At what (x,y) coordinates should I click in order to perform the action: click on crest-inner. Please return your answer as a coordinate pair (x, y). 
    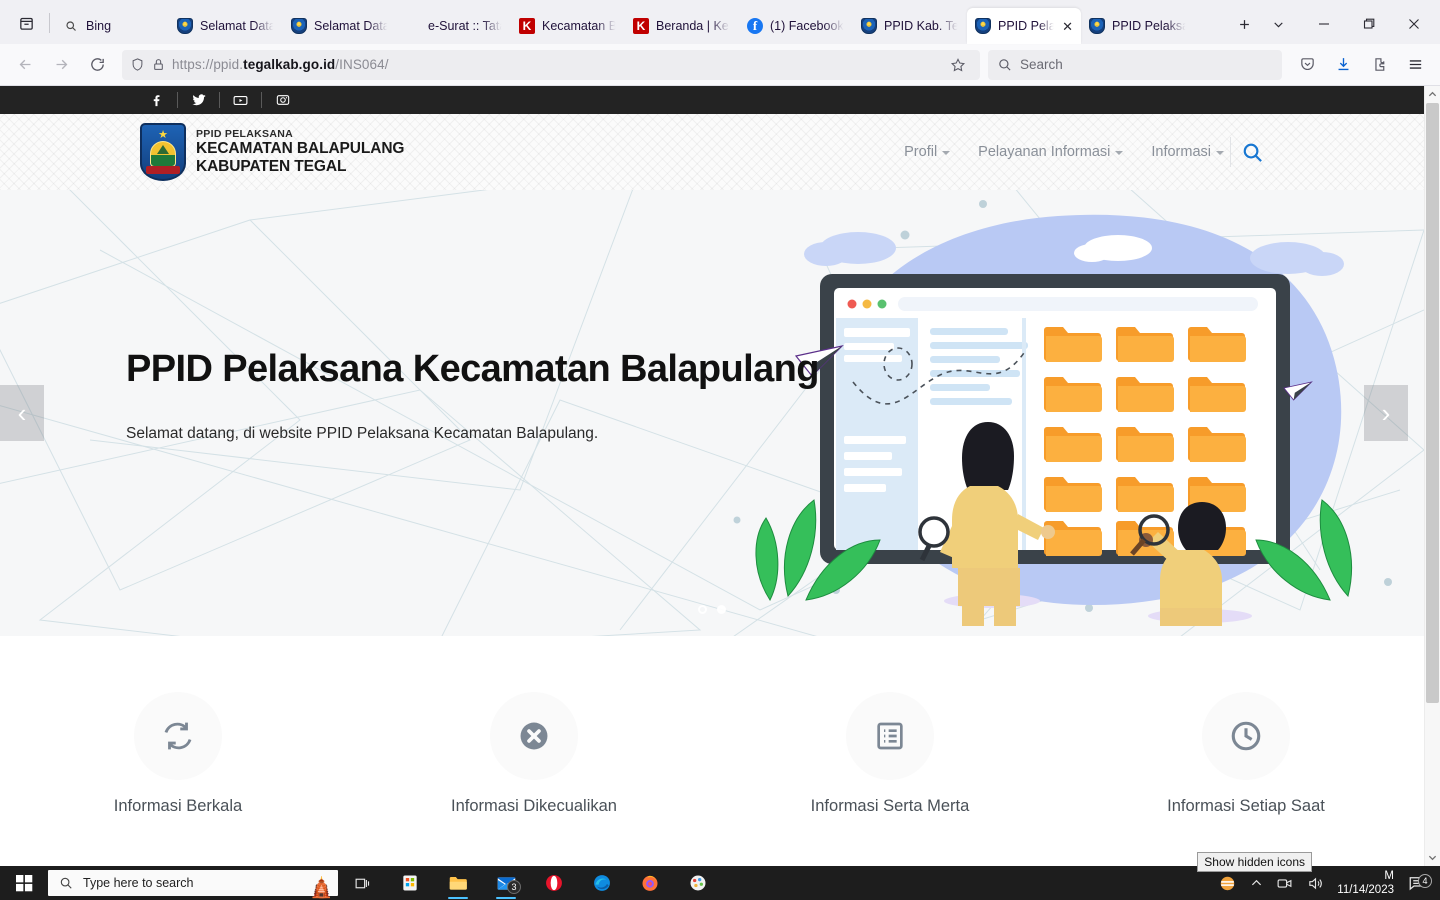
    Looking at the image, I should click on (163, 154).